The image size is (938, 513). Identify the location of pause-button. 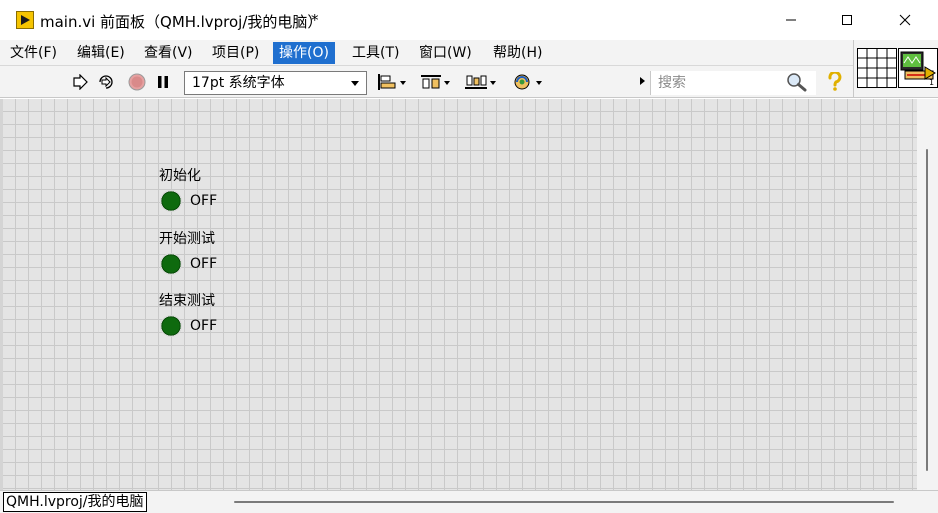
(163, 82).